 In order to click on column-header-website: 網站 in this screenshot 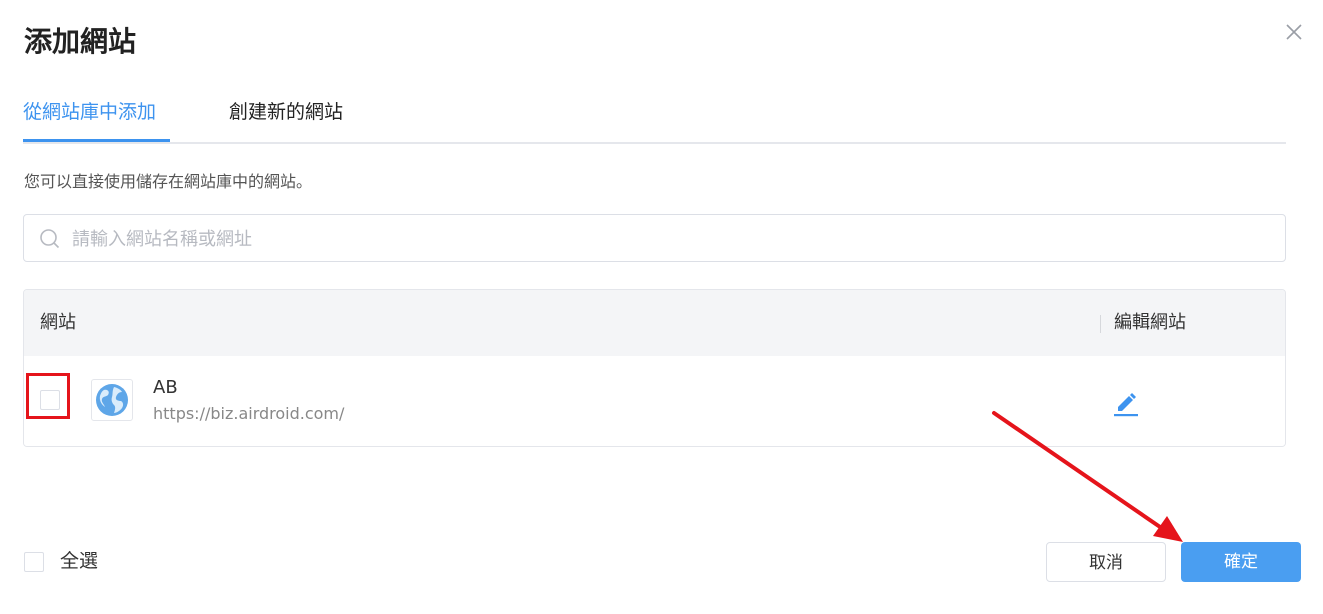, I will do `click(58, 322)`.